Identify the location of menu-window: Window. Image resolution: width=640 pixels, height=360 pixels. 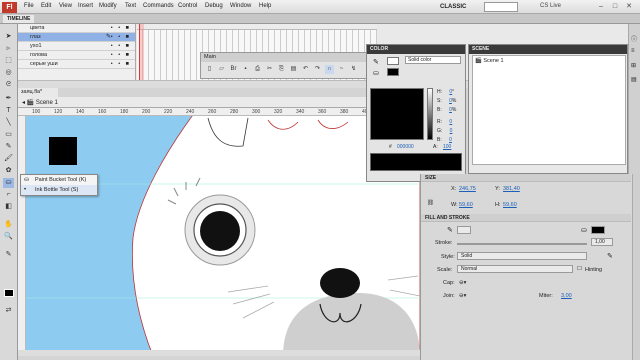
(240, 6).